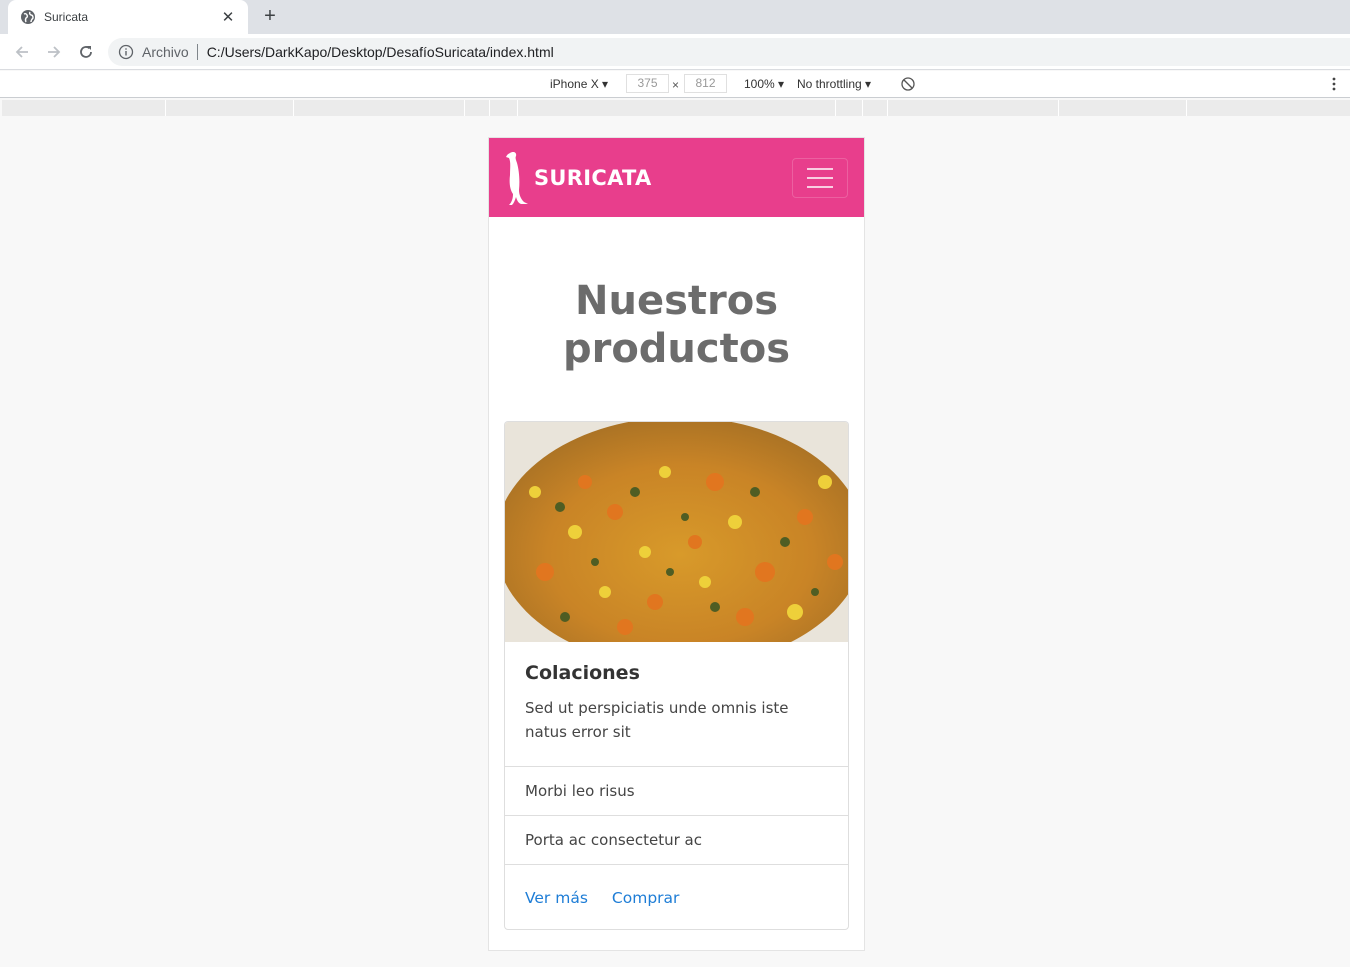 This screenshot has width=1350, height=967. I want to click on list-item: Morbi leo risus, so click(676, 790).